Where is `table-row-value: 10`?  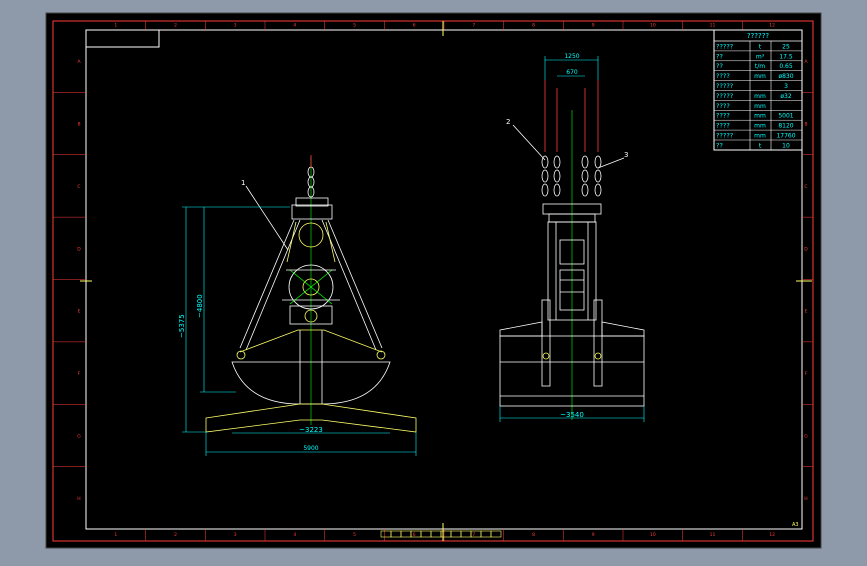 table-row-value: 10 is located at coordinates (786, 145).